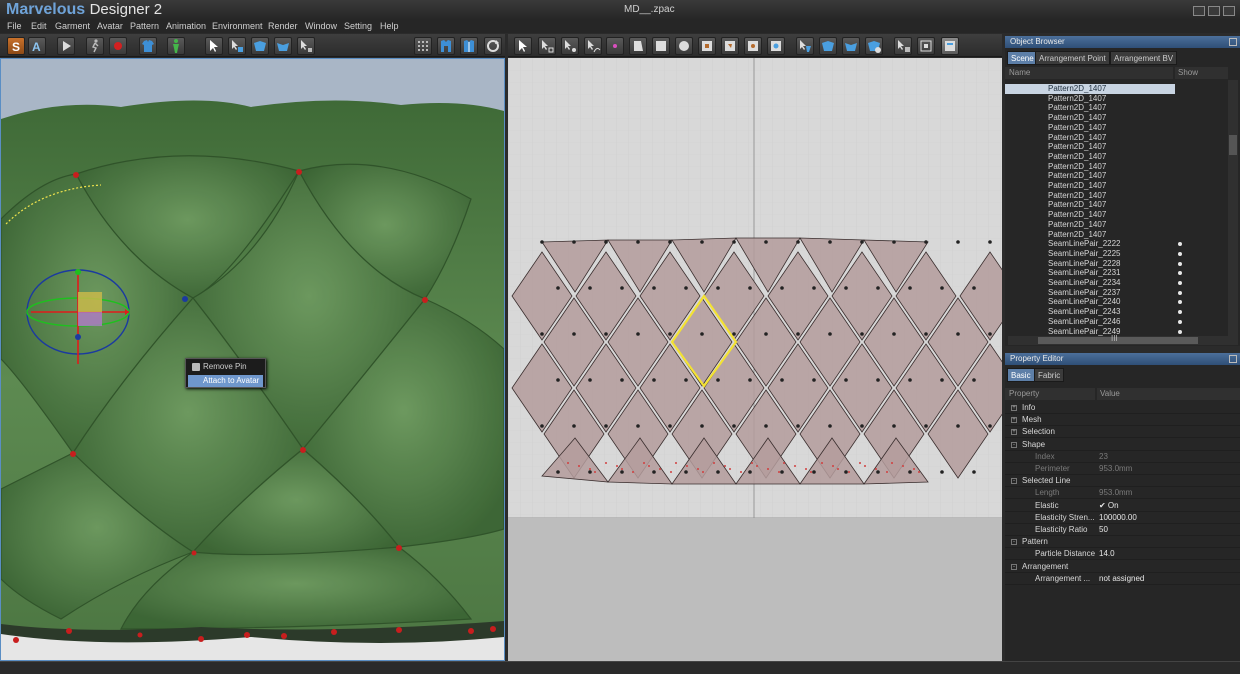 The image size is (1240, 674). I want to click on internal-polygon-icon, so click(730, 46).